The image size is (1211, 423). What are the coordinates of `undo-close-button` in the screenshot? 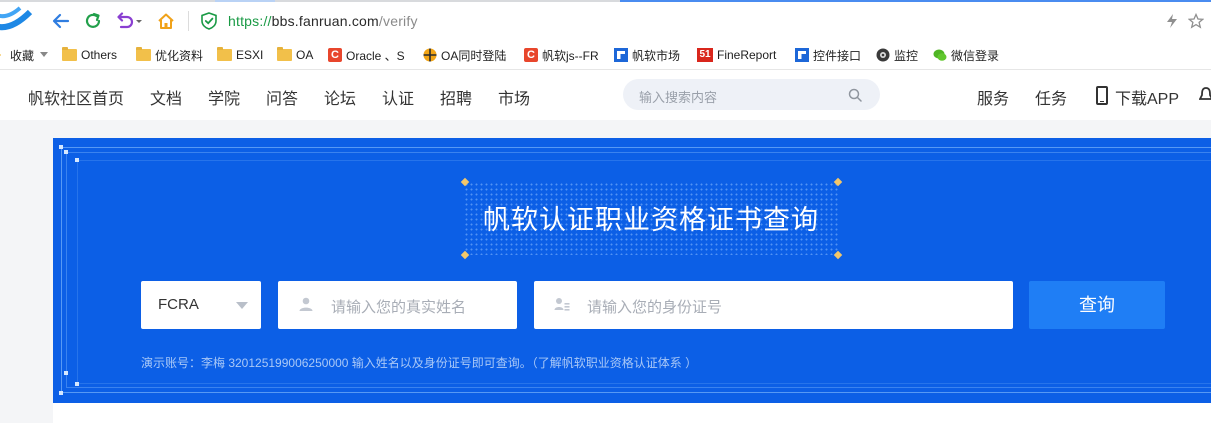 It's located at (130, 21).